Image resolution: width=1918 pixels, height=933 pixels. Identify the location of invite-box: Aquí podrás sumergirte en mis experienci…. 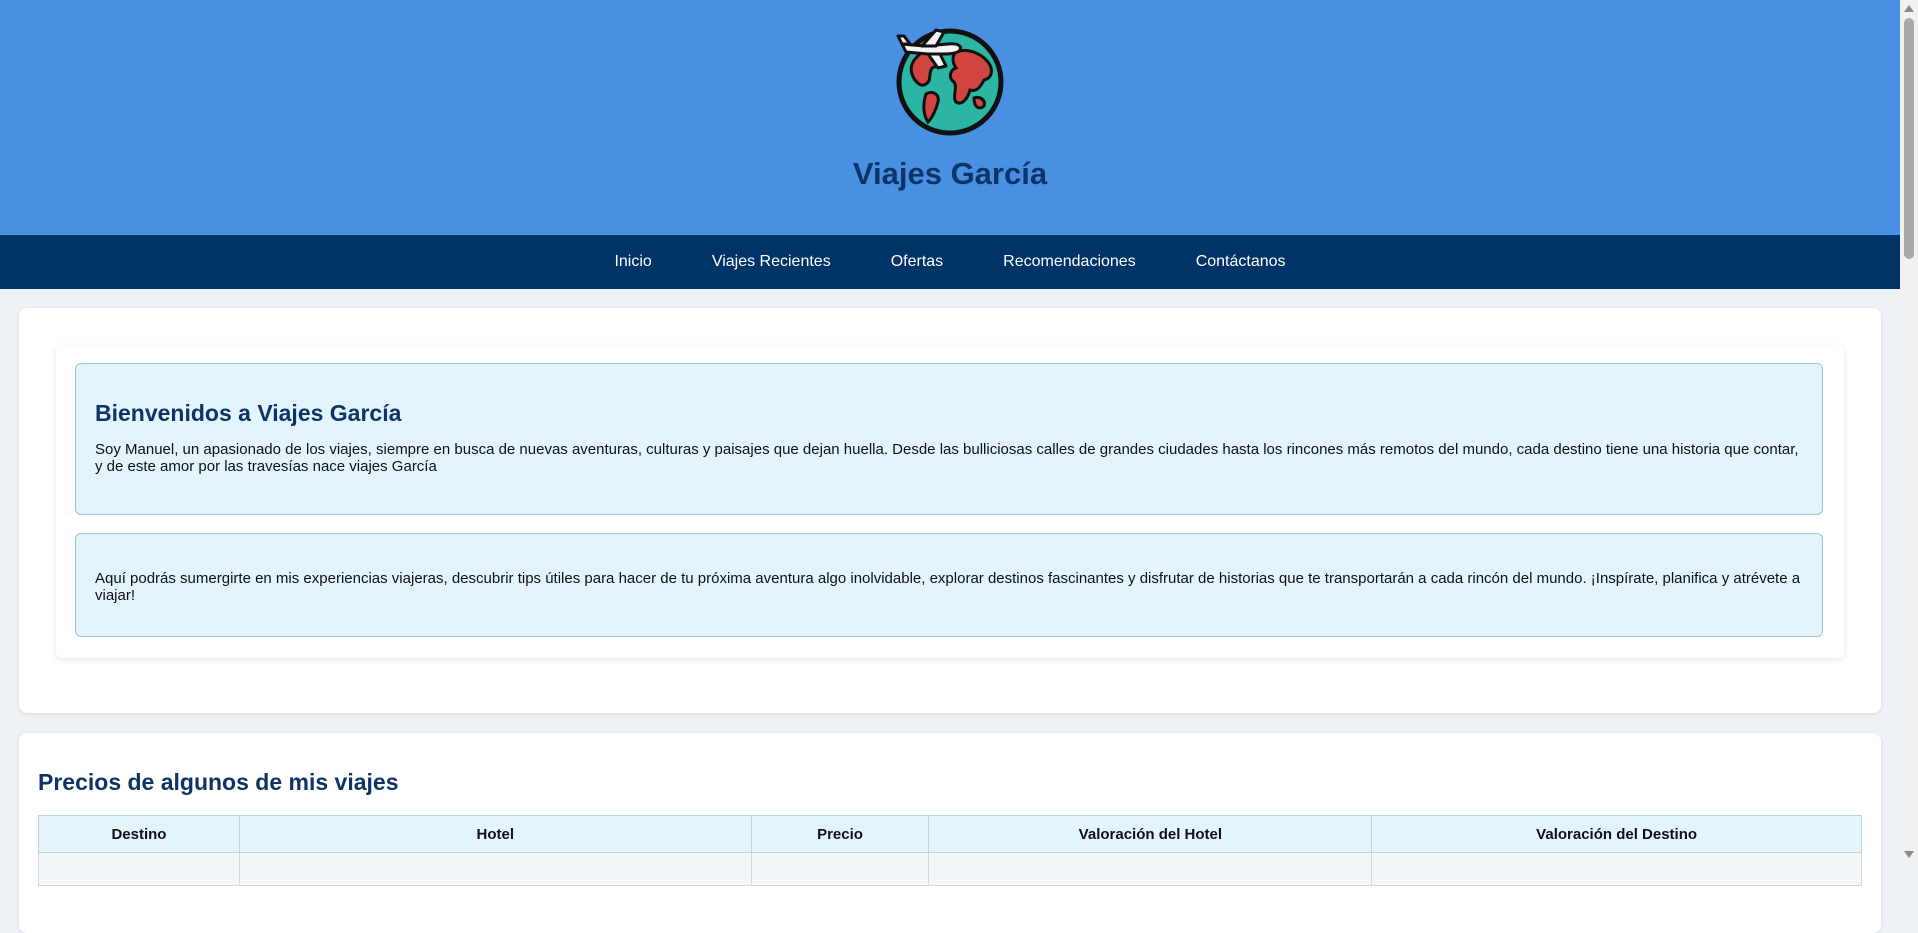
(949, 585).